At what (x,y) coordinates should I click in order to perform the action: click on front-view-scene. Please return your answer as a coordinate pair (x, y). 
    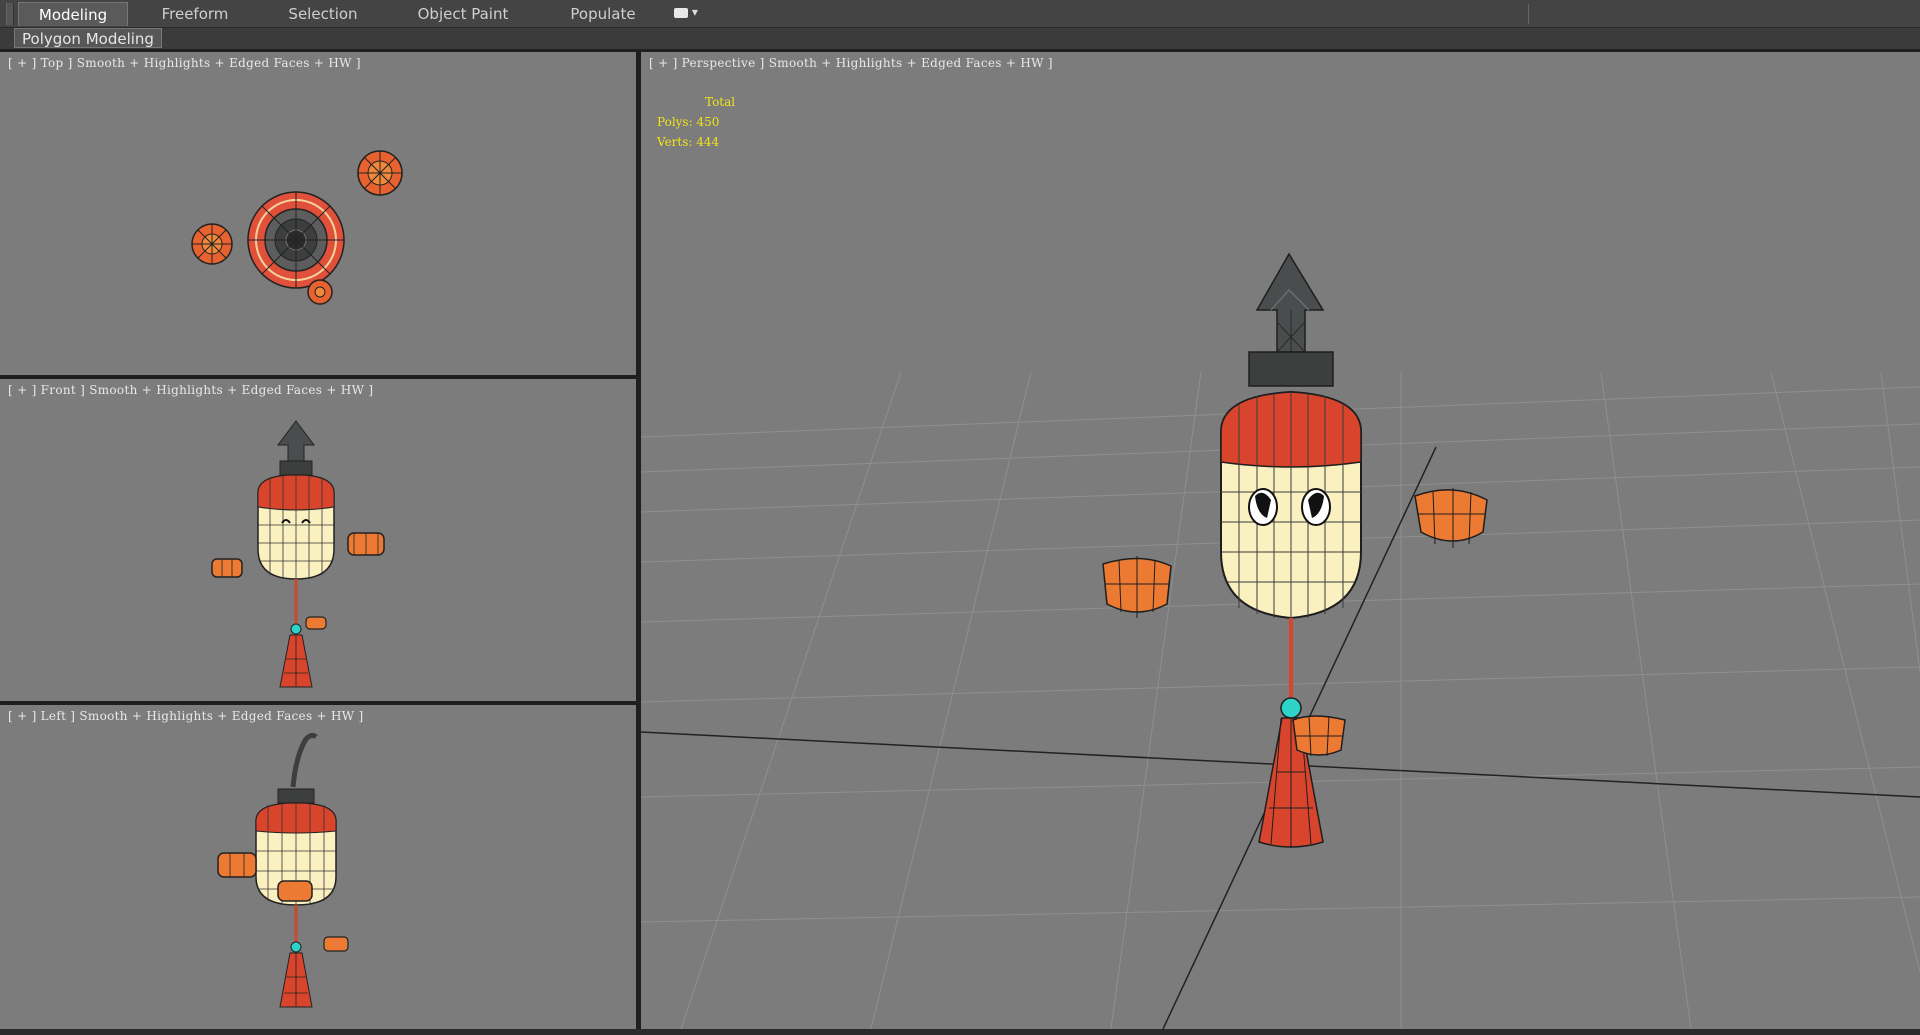
    Looking at the image, I should click on (298, 554).